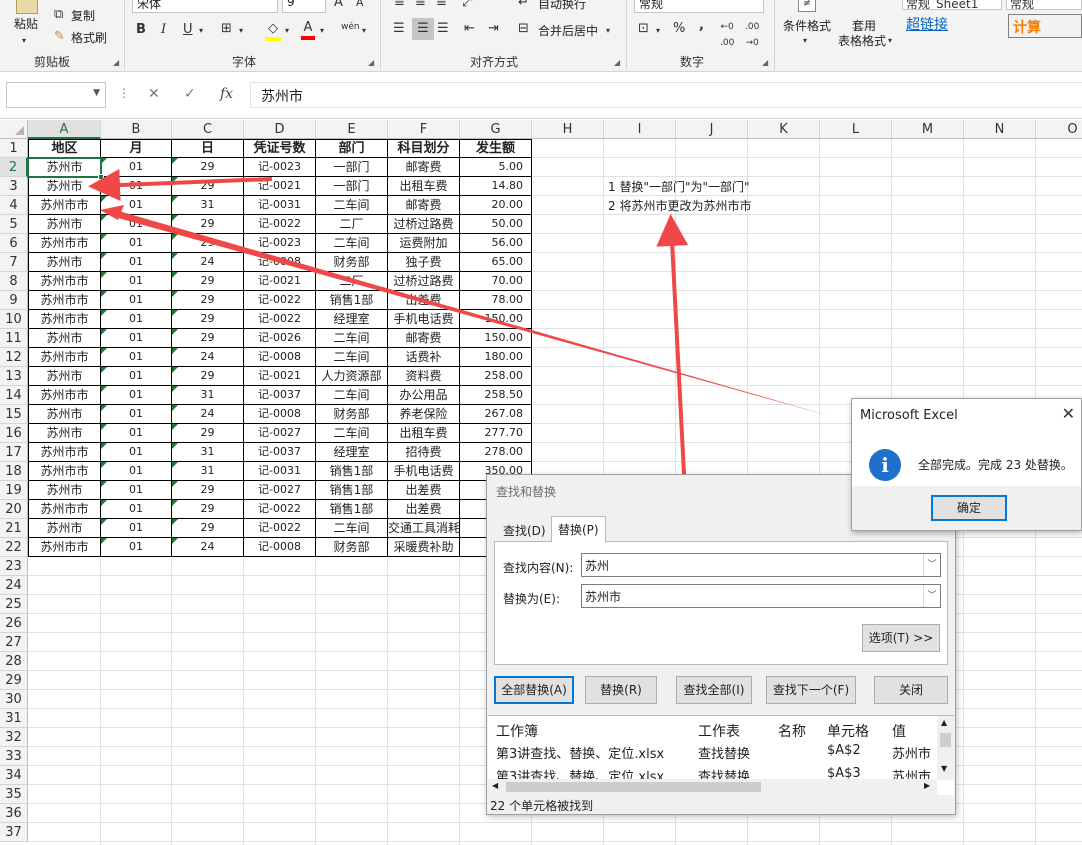 This screenshot has height=845, width=1082. I want to click on cell-voucher: 记-0027, so click(280, 490).